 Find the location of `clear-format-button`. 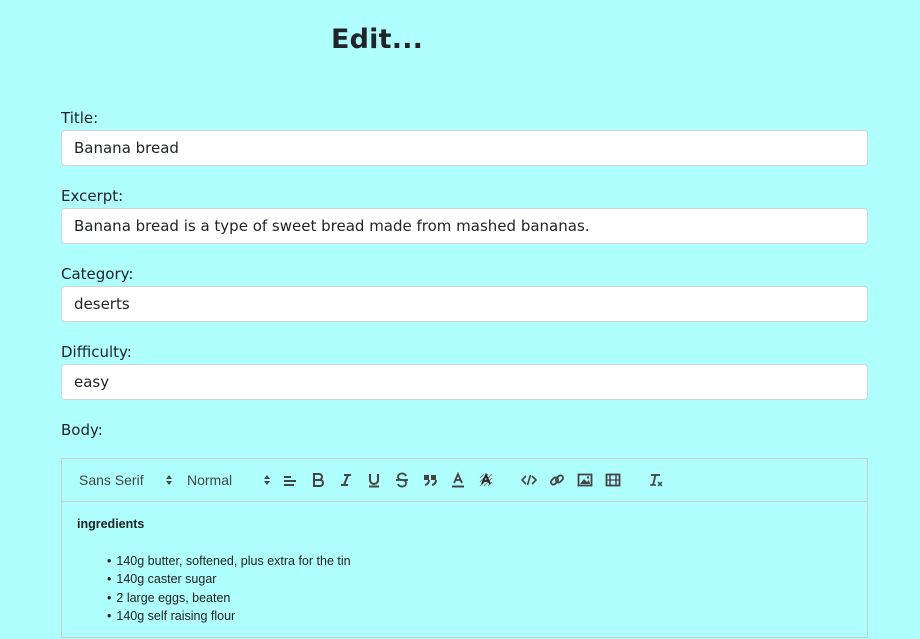

clear-format-button is located at coordinates (656, 480).